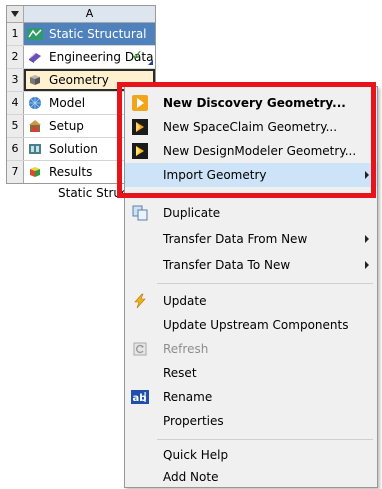 Image resolution: width=382 pixels, height=489 pixels. I want to click on system-dropdown-button, so click(15, 14).